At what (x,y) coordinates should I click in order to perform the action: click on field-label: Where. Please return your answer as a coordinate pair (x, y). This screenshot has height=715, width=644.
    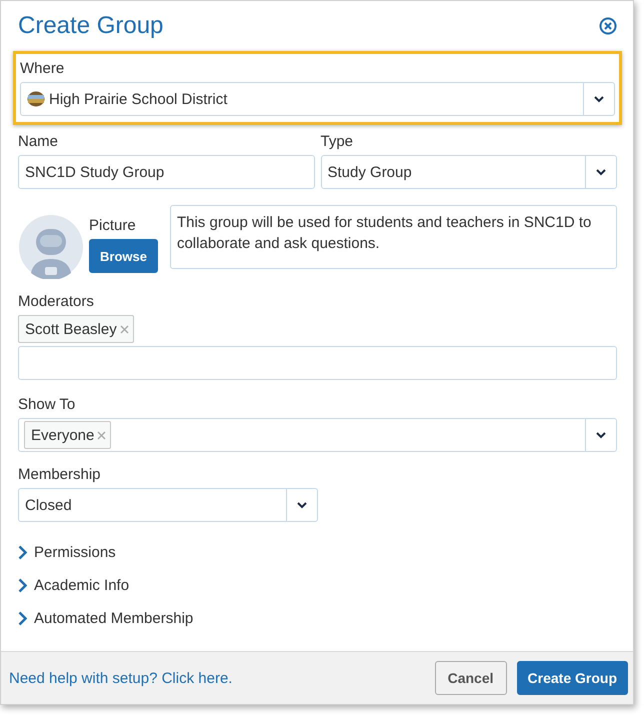
    Looking at the image, I should click on (43, 68).